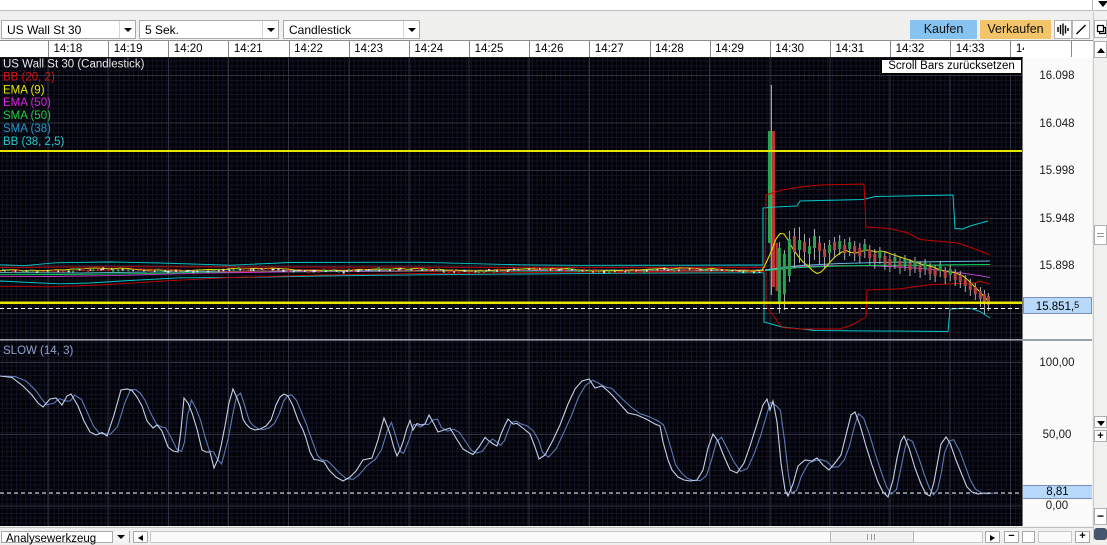 The height and width of the screenshot is (545, 1107). I want to click on svg-text: SLOW (14, 3), so click(38, 351).